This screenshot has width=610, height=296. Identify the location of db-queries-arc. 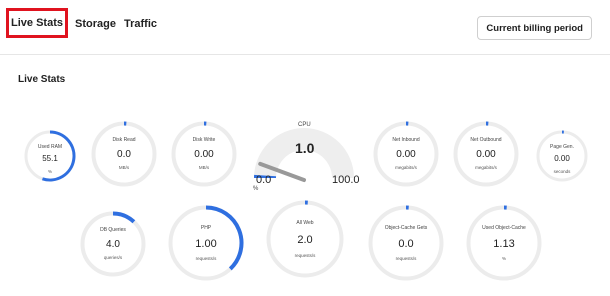
(124, 217).